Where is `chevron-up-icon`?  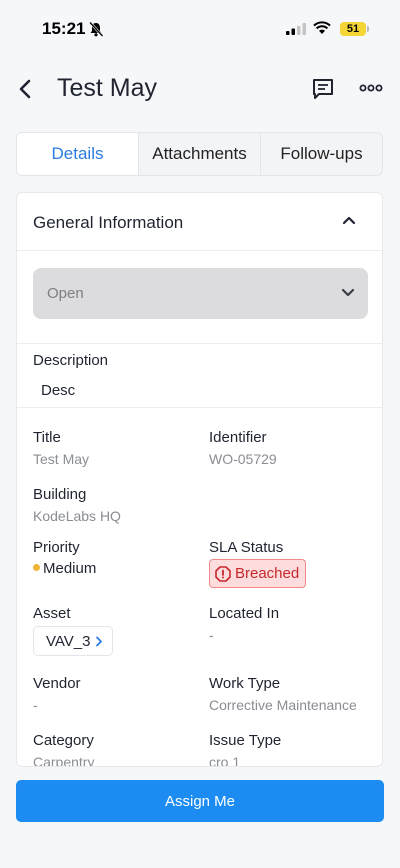 chevron-up-icon is located at coordinates (349, 220).